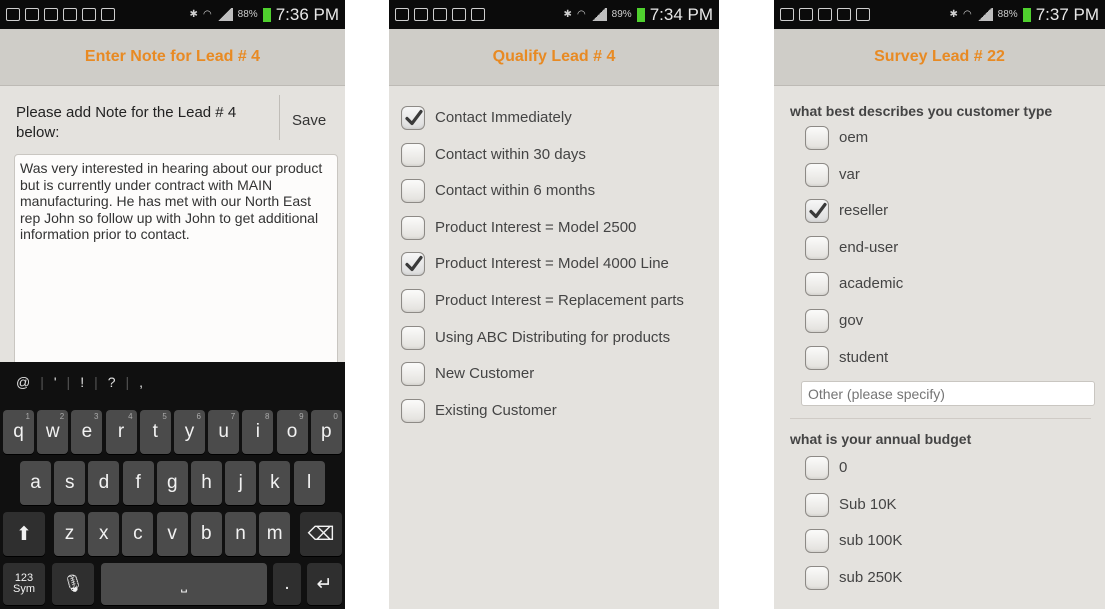 This screenshot has width=1105, height=609. Describe the element at coordinates (853, 137) in the screenshot. I see `checkbox-label: oem` at that location.